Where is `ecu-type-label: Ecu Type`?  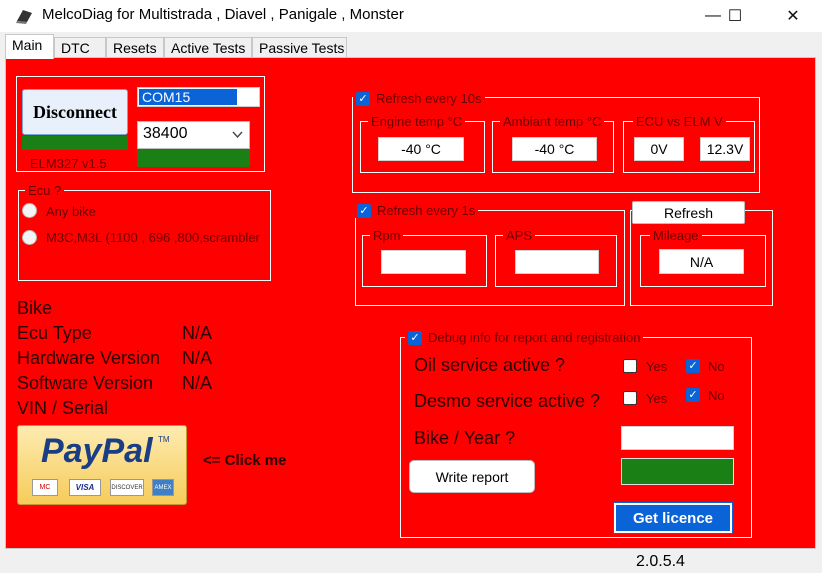 ecu-type-label: Ecu Type is located at coordinates (54, 333).